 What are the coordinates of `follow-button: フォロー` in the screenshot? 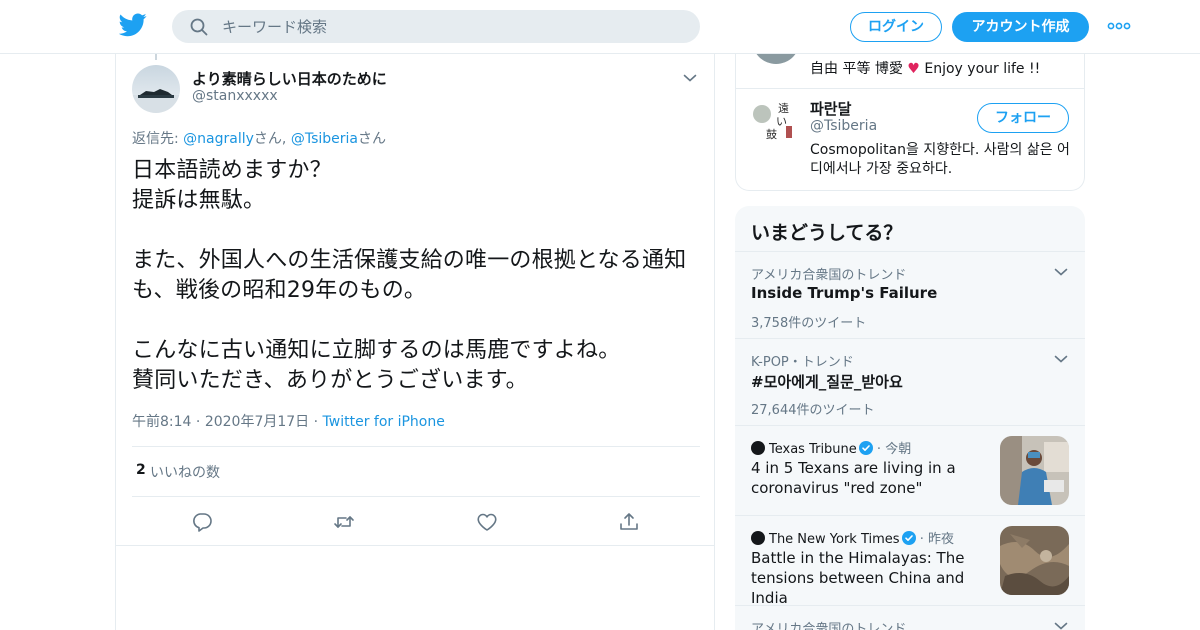 It's located at (1023, 118).